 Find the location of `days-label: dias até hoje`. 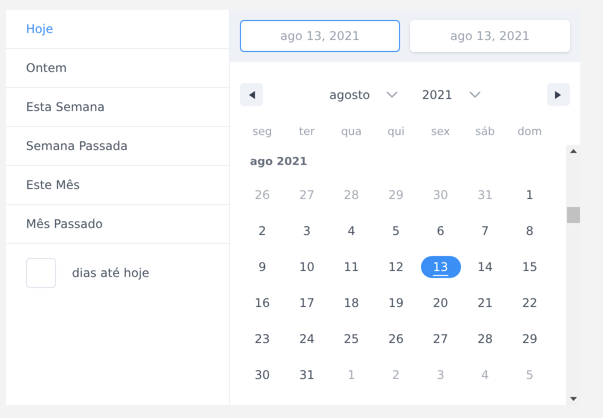

days-label: dias até hoje is located at coordinates (111, 273).